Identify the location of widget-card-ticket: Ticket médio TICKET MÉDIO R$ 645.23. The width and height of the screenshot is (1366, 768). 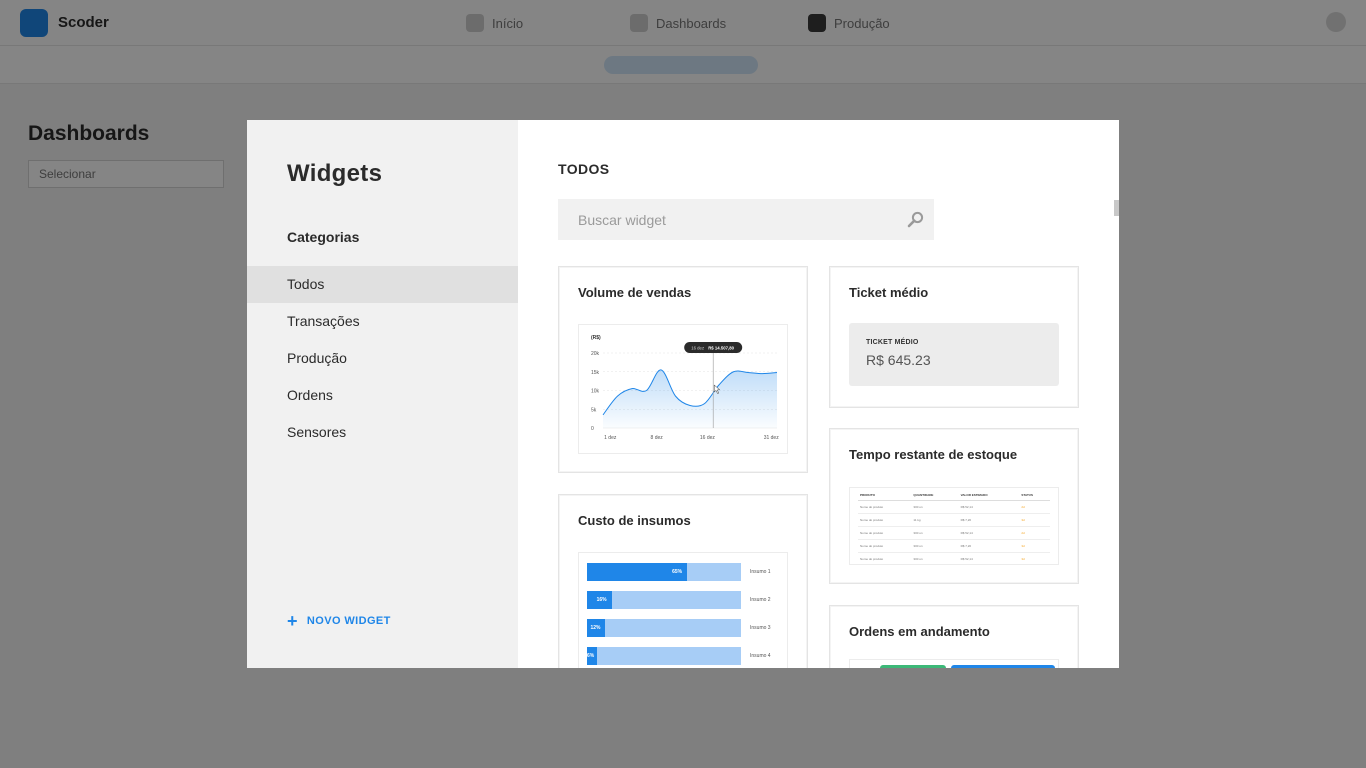
(954, 337).